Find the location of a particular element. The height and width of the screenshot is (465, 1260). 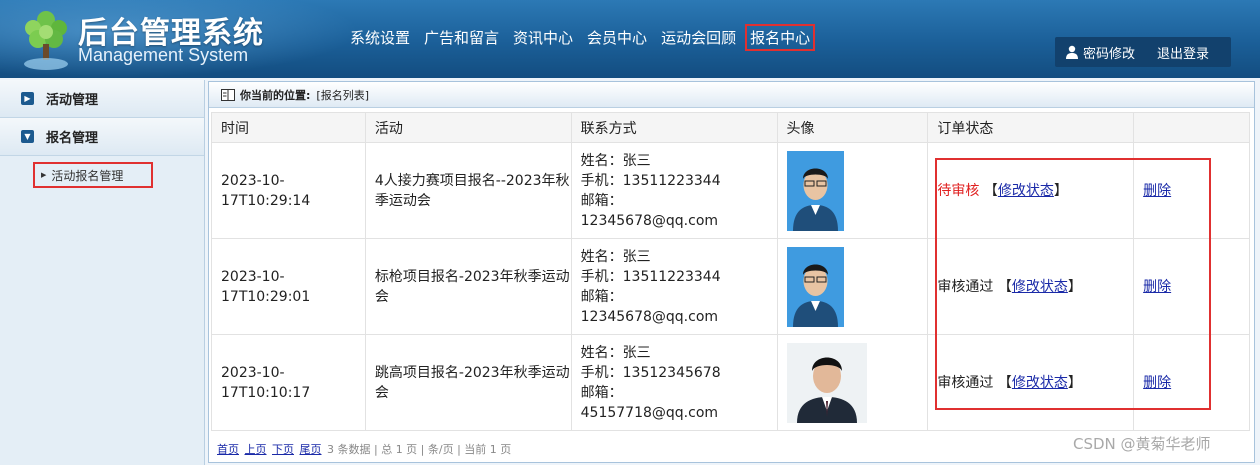

pager-prev: 上页 is located at coordinates (256, 449).